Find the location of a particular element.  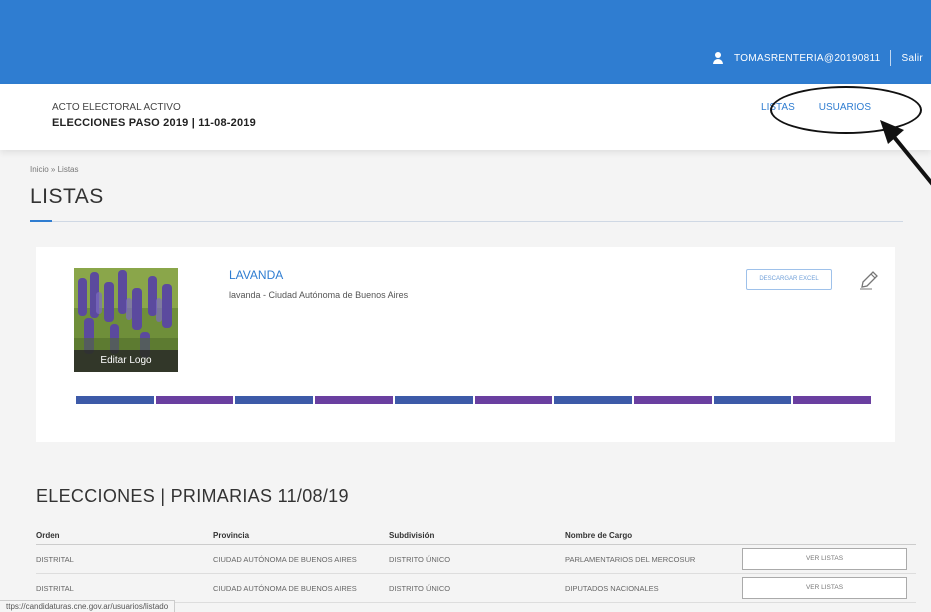

acto-label: ACTO ELECTORAL ACTIVO is located at coordinates (116, 107).